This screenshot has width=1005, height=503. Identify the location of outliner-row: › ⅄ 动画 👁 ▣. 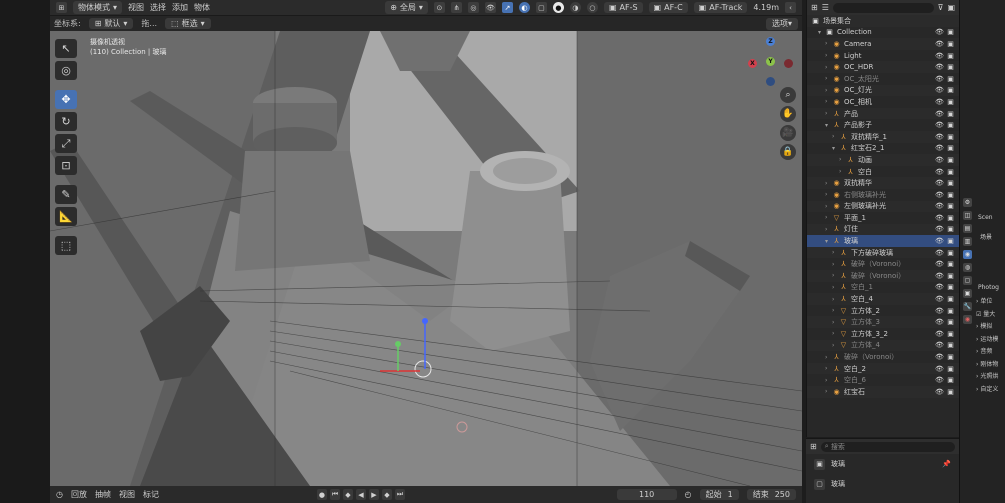
(883, 160).